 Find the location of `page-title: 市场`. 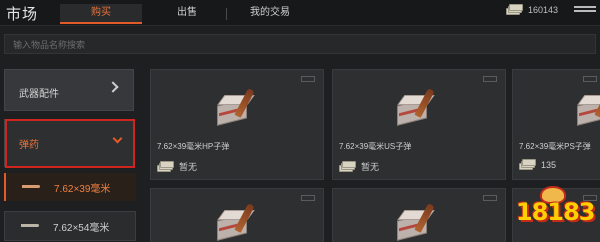

page-title: 市场 is located at coordinates (22, 14).